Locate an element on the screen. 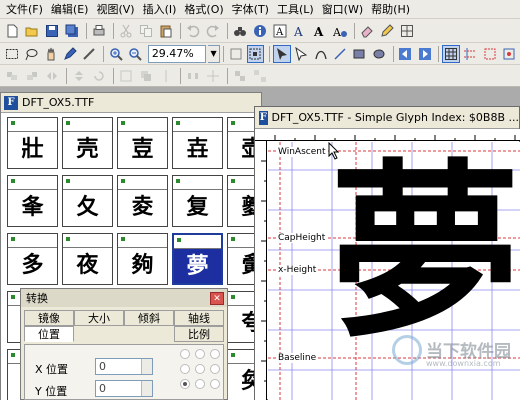 This screenshot has width=520, height=400. align-left-icon is located at coordinates (12, 76).